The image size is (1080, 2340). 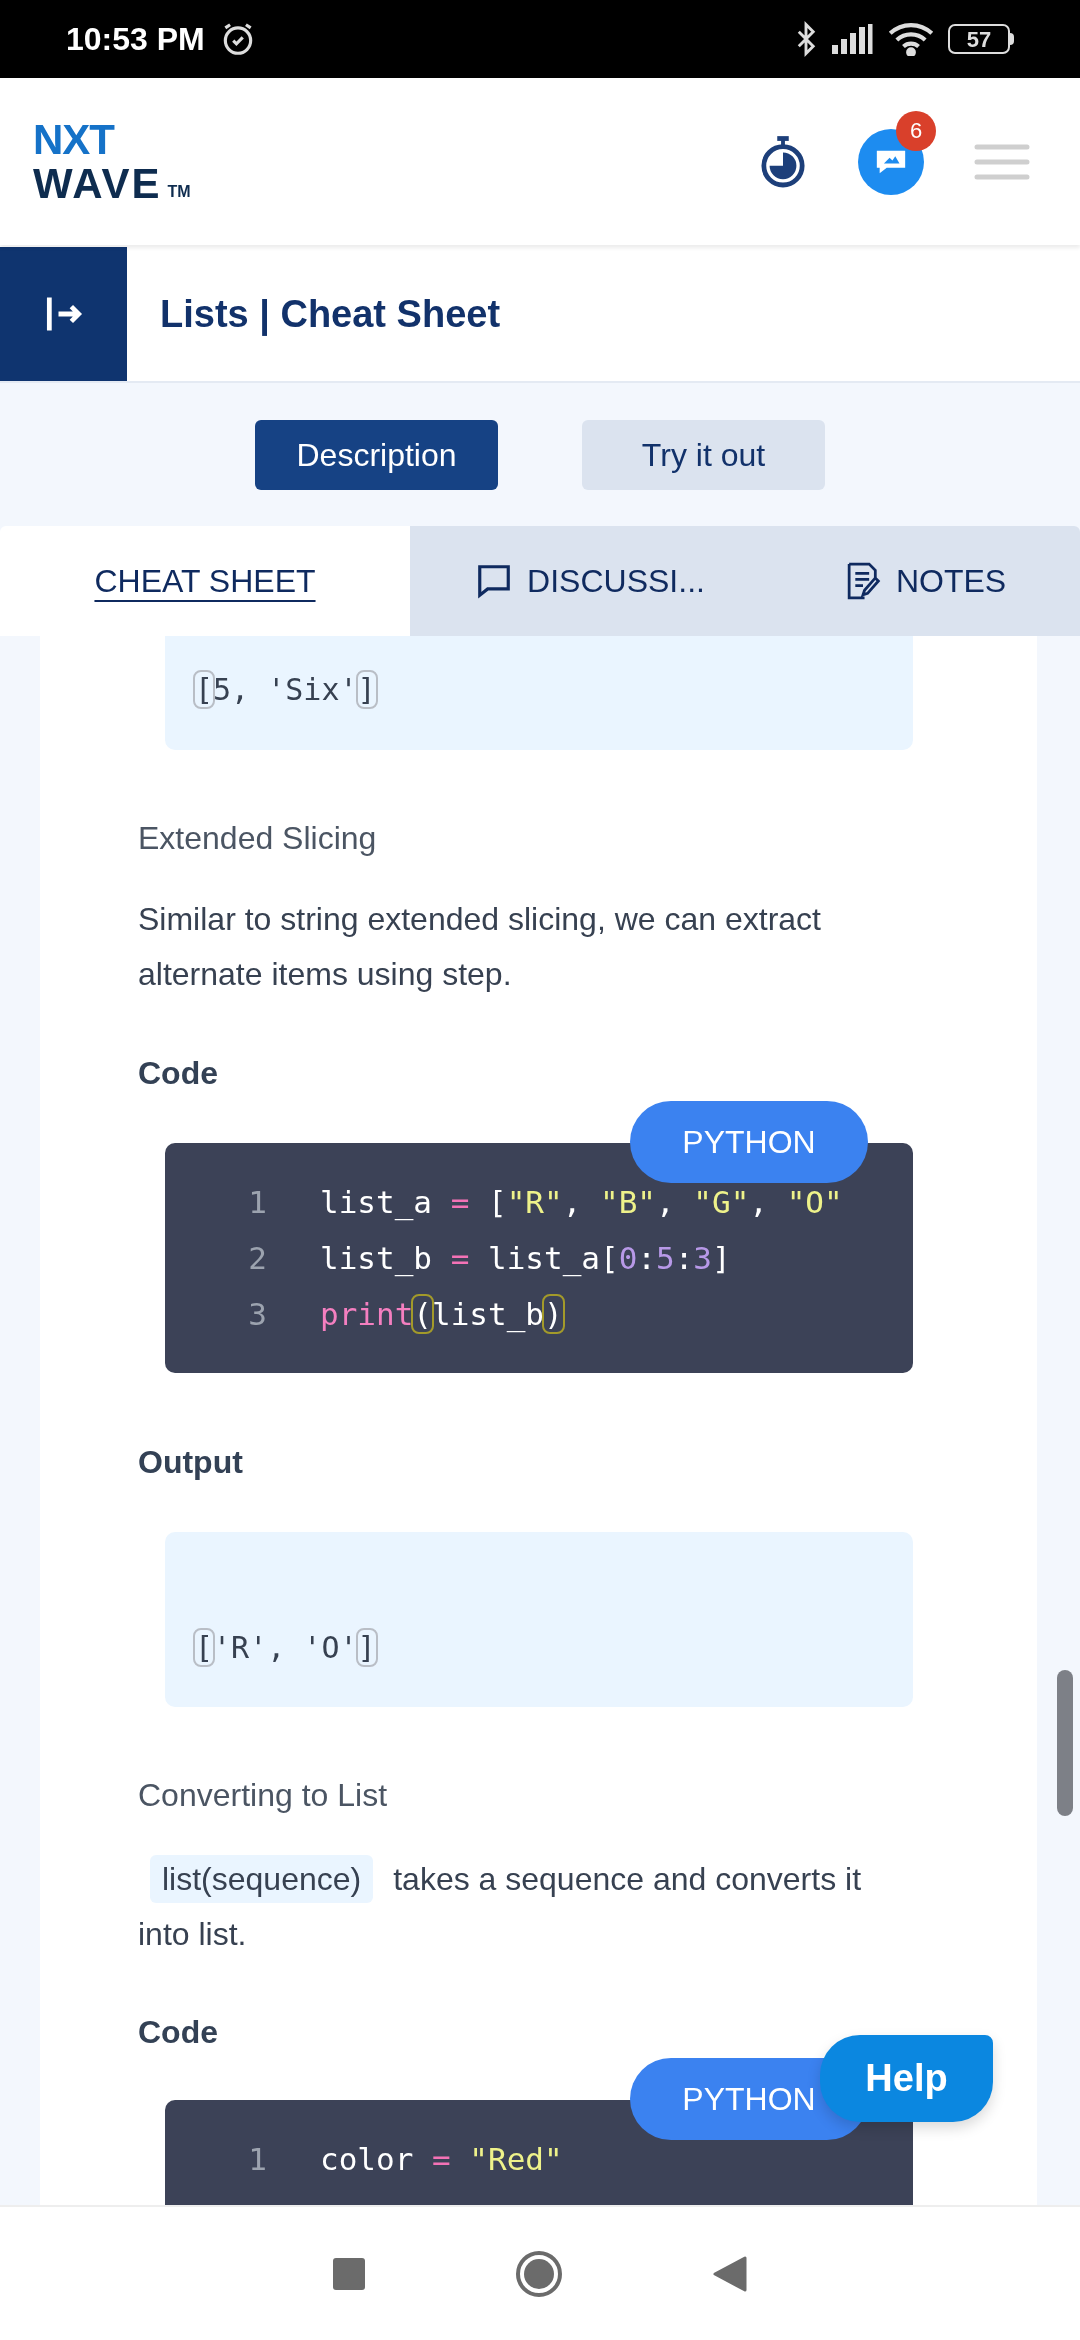 What do you see at coordinates (703, 454) in the screenshot?
I see `view-toggle-button: Try it out` at bounding box center [703, 454].